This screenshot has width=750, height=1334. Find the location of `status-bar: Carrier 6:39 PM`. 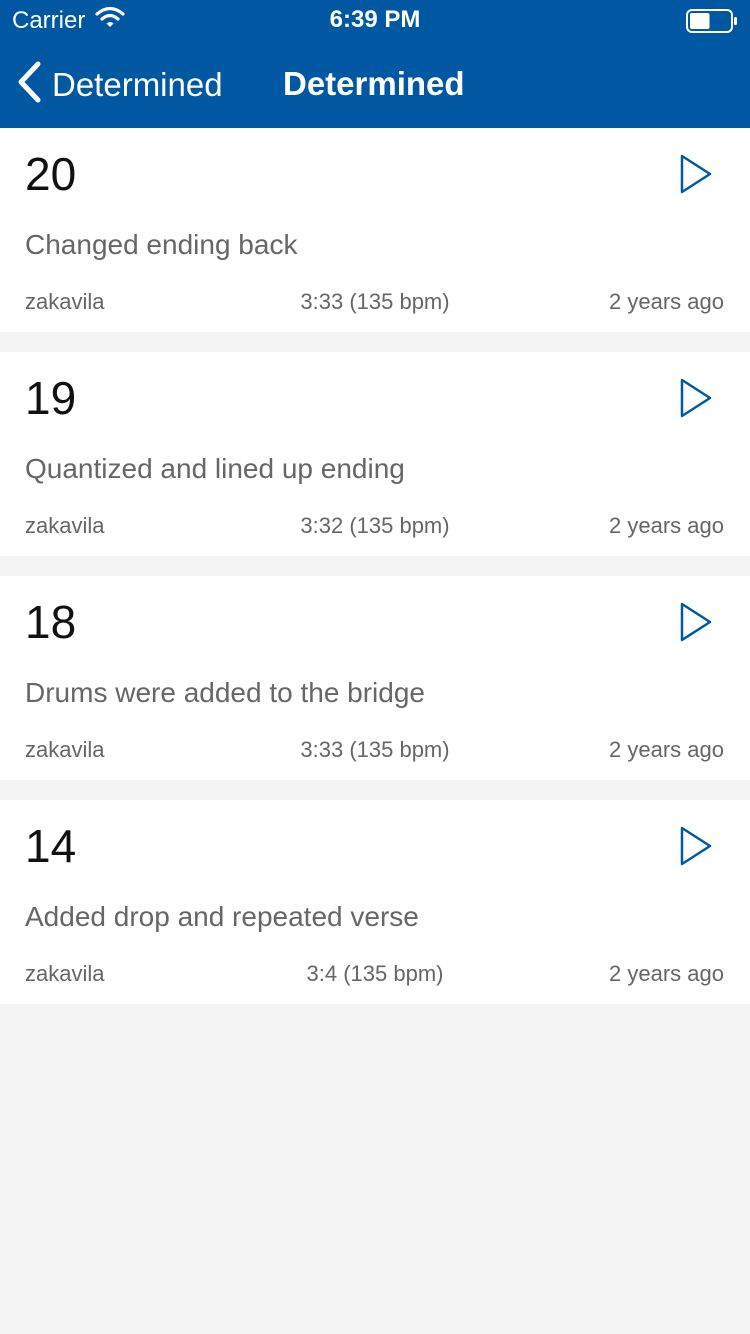

status-bar: Carrier 6:39 PM is located at coordinates (375, 20).